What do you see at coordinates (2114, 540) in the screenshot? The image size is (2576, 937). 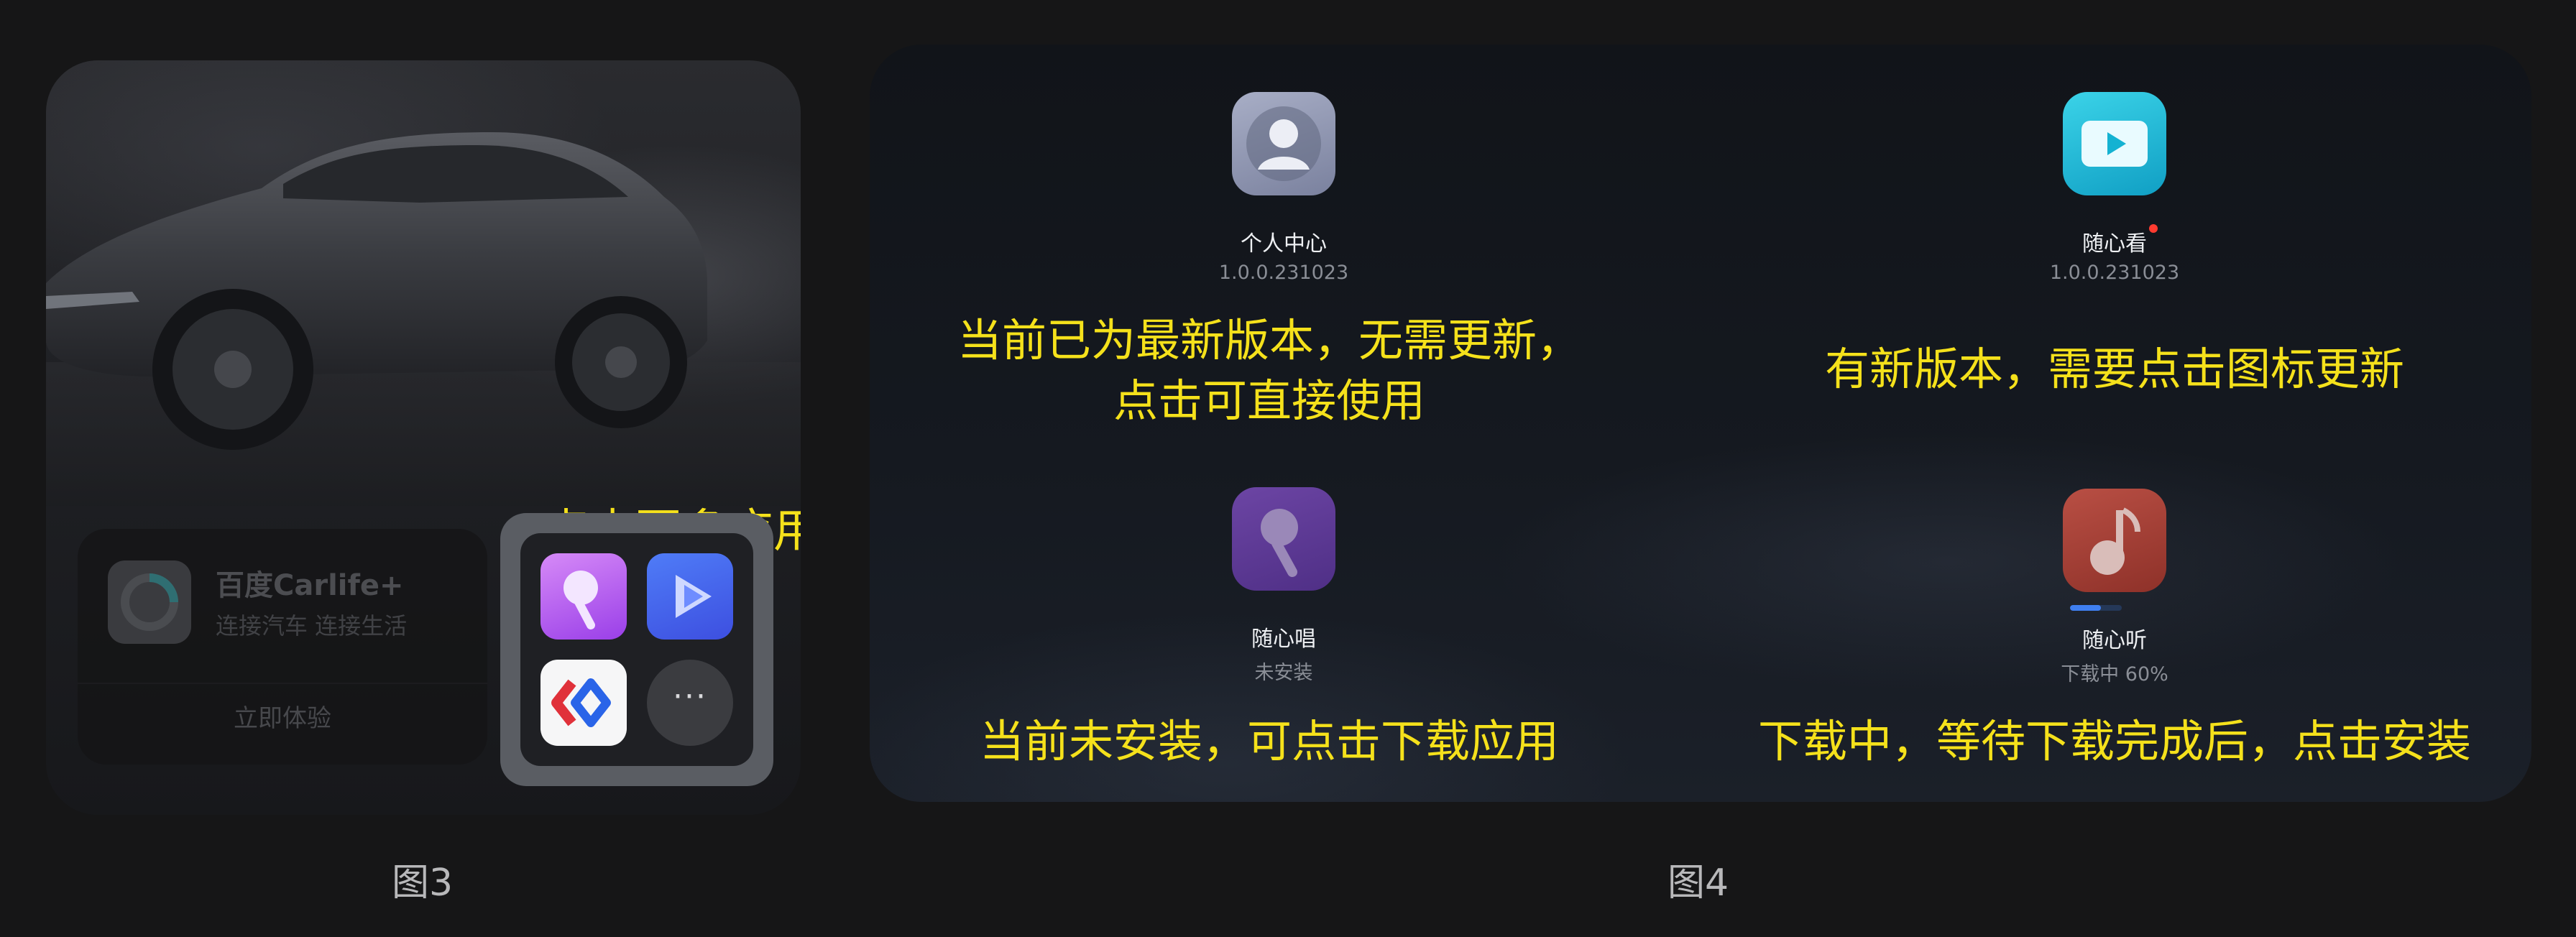 I see `music-note-icon` at bounding box center [2114, 540].